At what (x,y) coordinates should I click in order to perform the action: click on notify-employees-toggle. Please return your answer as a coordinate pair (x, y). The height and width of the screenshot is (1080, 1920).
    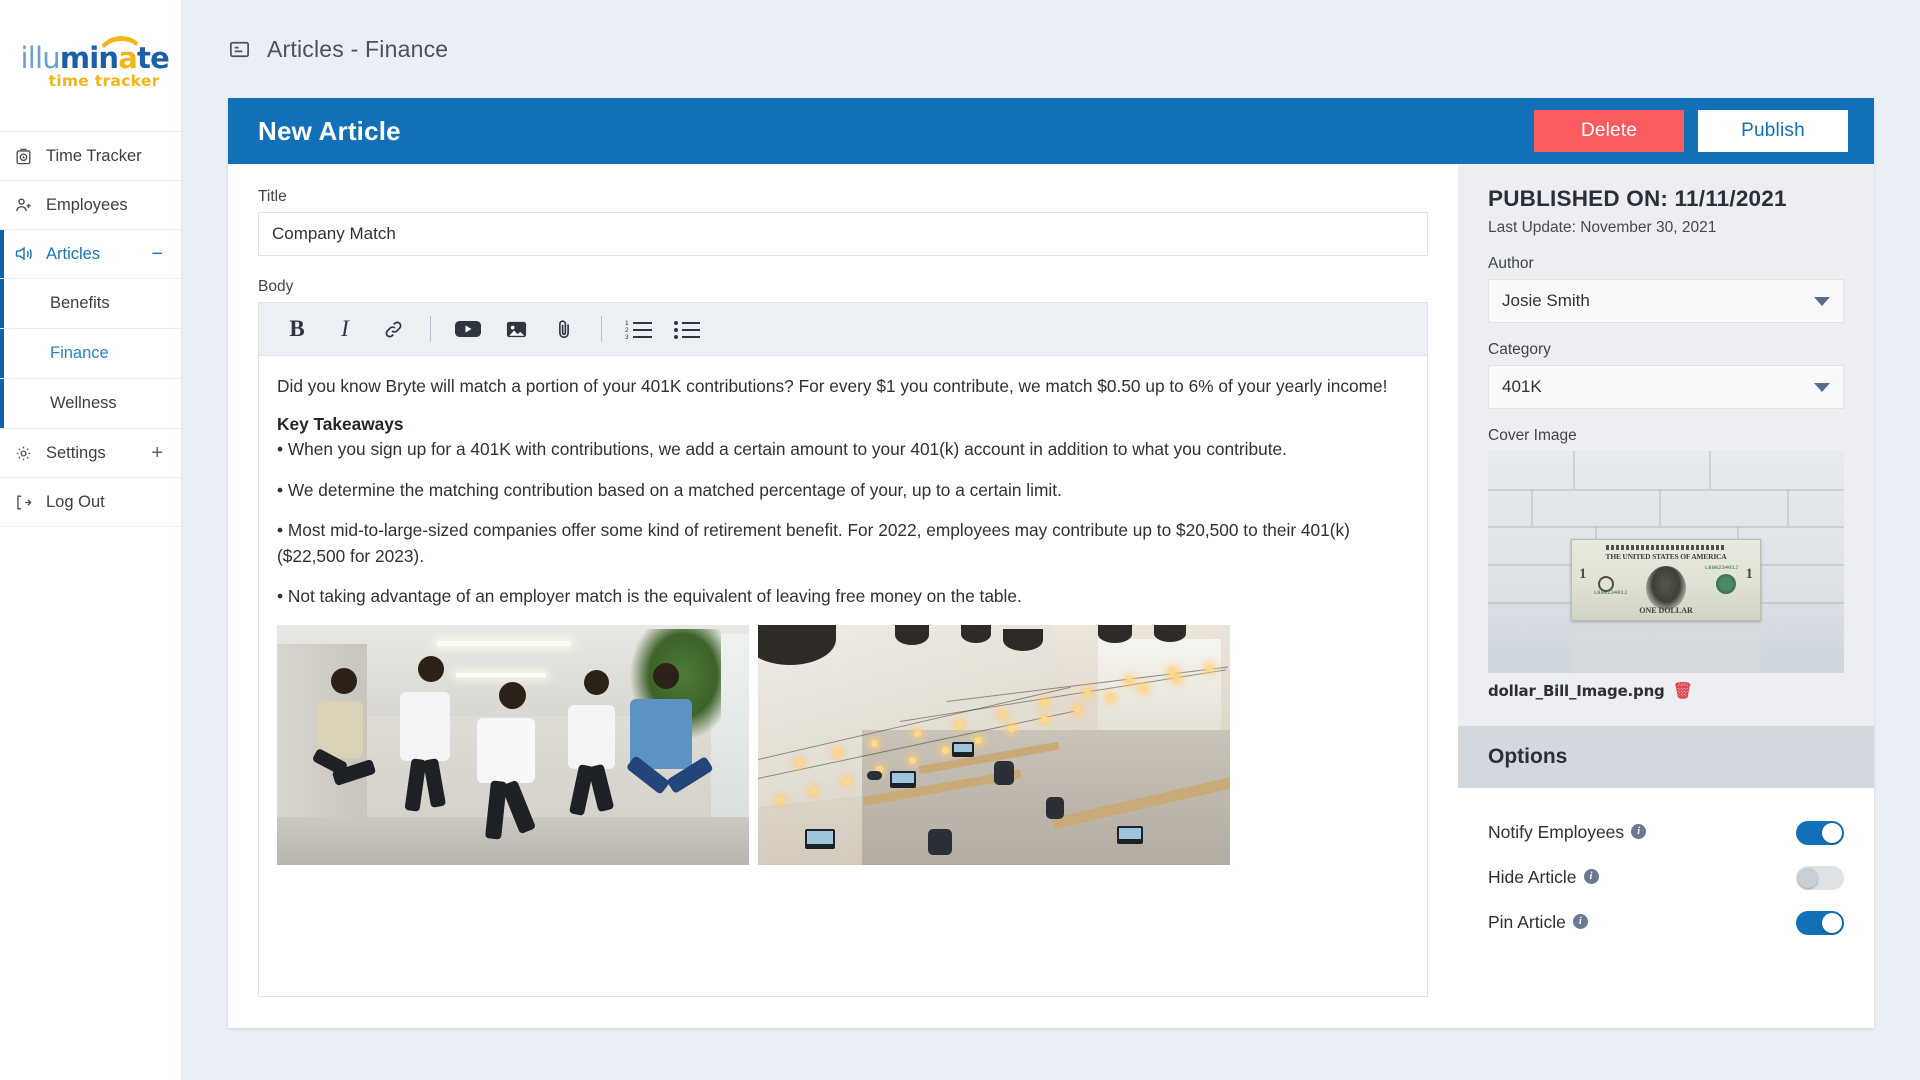
    Looking at the image, I should click on (1820, 832).